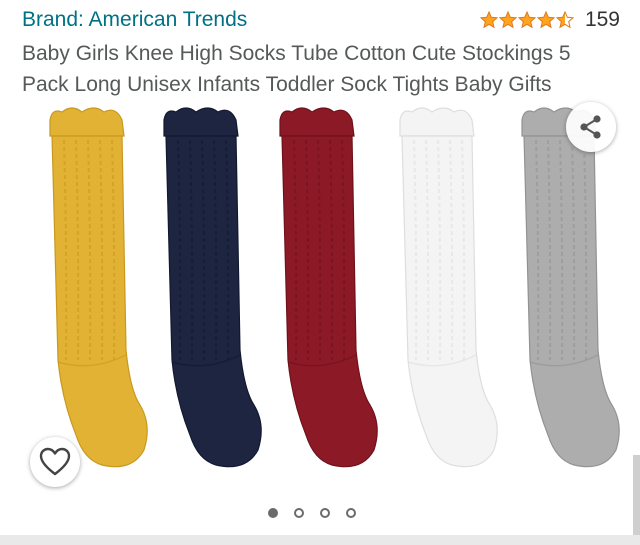  I want to click on star-rating, so click(527, 20).